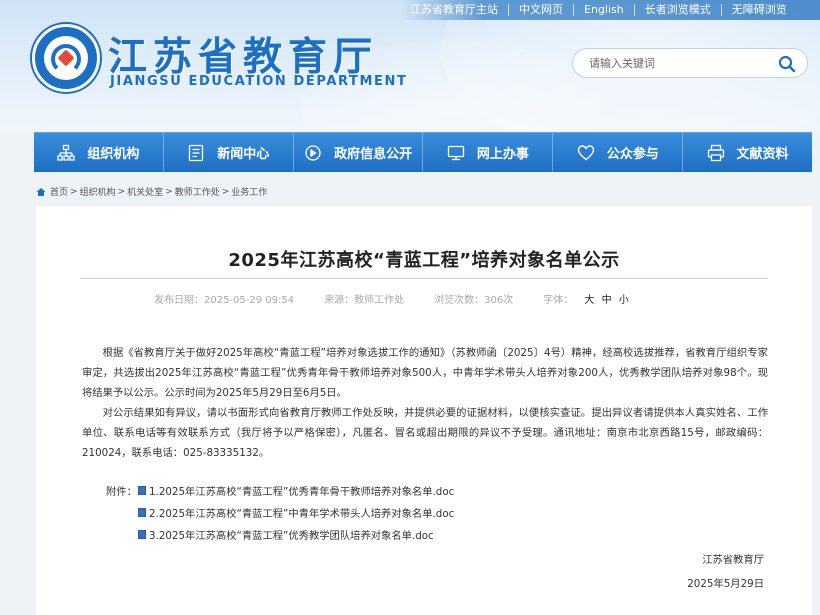 The width and height of the screenshot is (820, 615). I want to click on font-size-large: 大, so click(589, 300).